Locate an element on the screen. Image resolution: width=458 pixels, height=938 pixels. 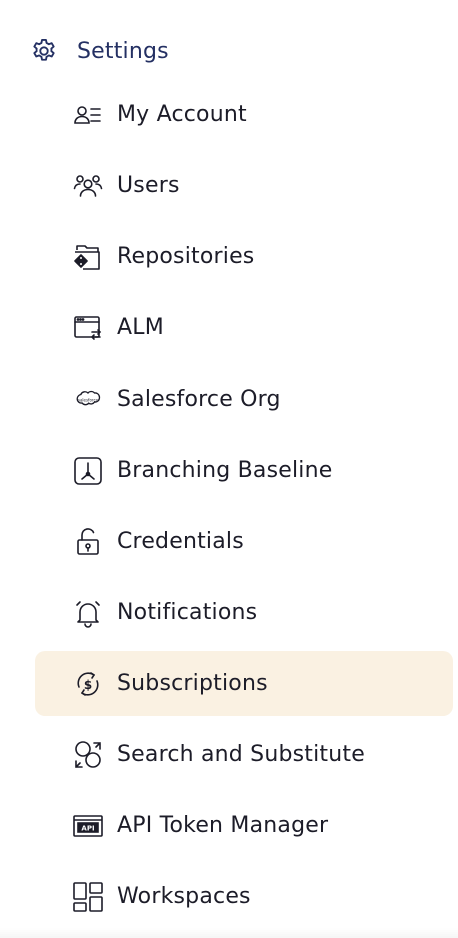
alm-icon is located at coordinates (88, 328).